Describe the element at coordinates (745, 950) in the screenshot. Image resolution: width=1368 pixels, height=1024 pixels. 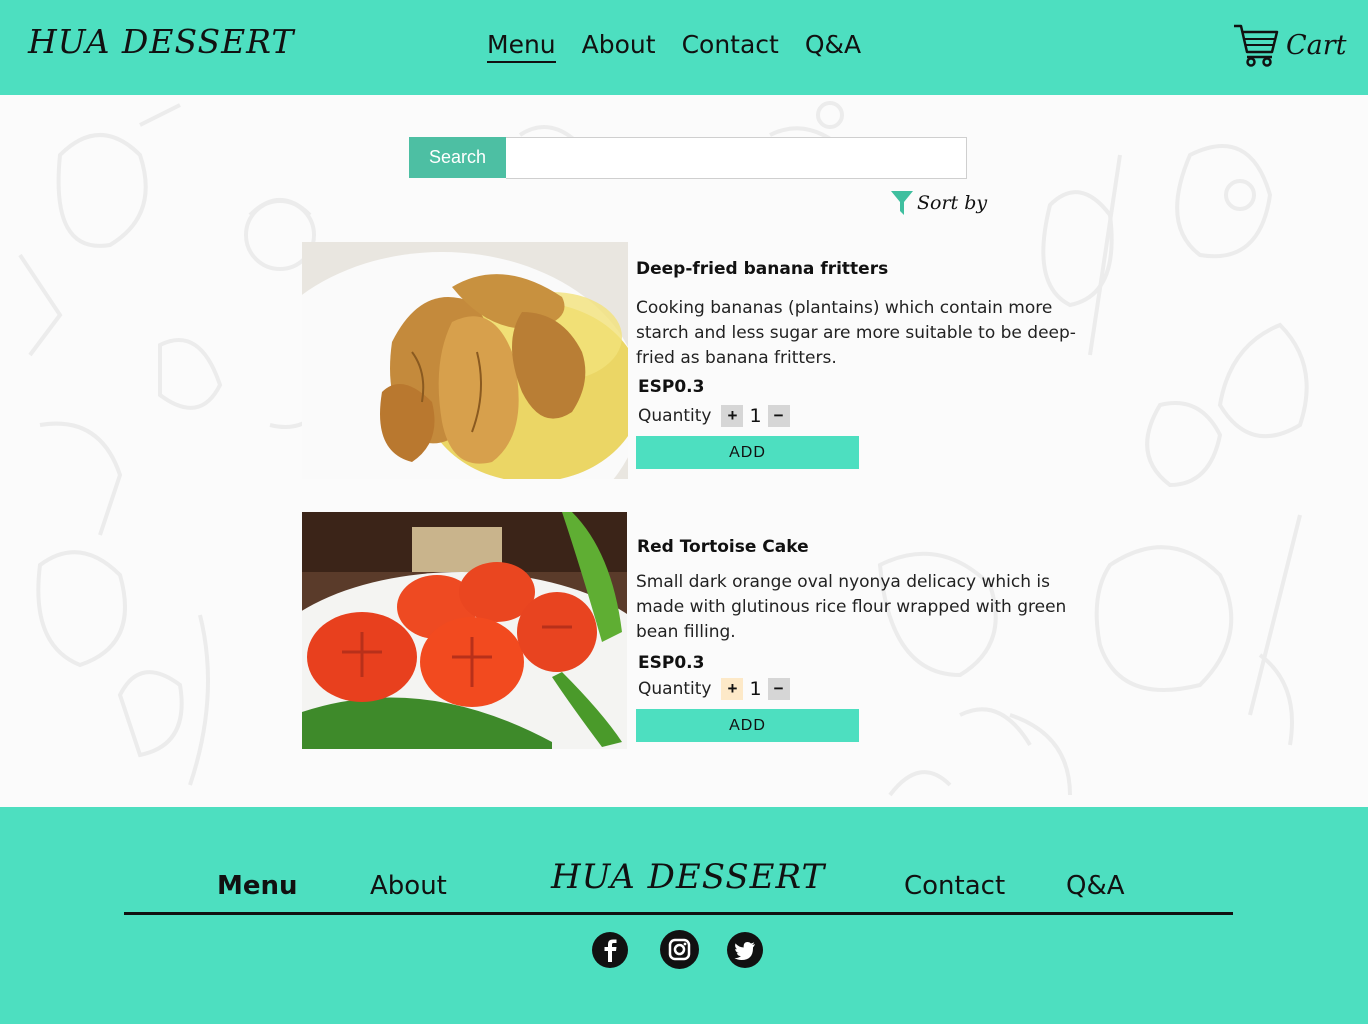
I see `twitter-icon` at that location.